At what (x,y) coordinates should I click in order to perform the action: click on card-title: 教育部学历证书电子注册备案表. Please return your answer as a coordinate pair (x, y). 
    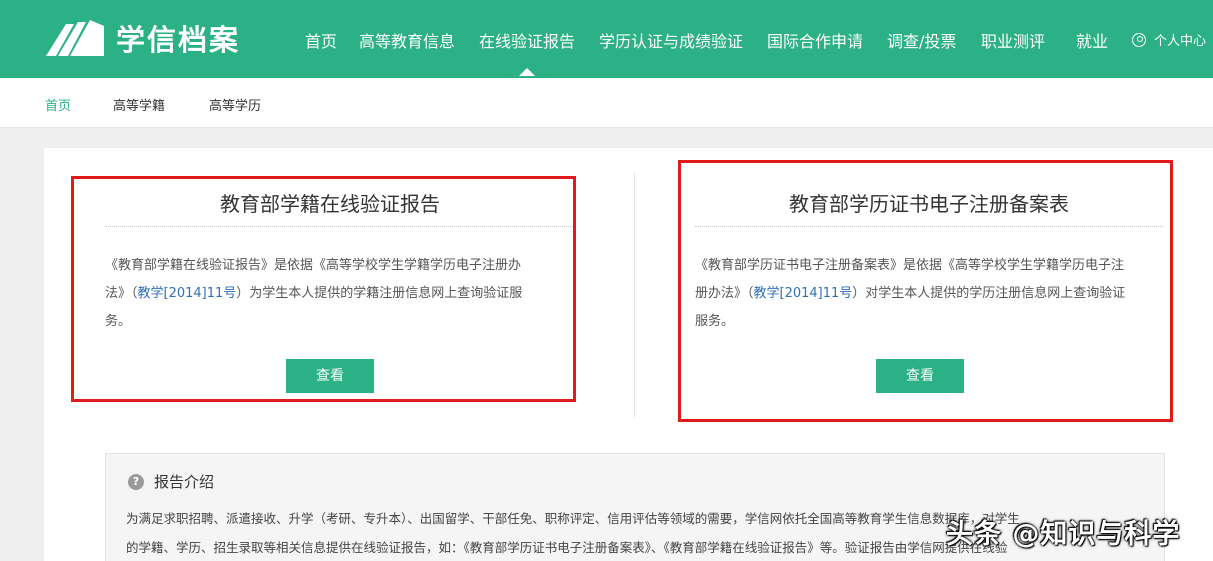
    Looking at the image, I should click on (929, 204).